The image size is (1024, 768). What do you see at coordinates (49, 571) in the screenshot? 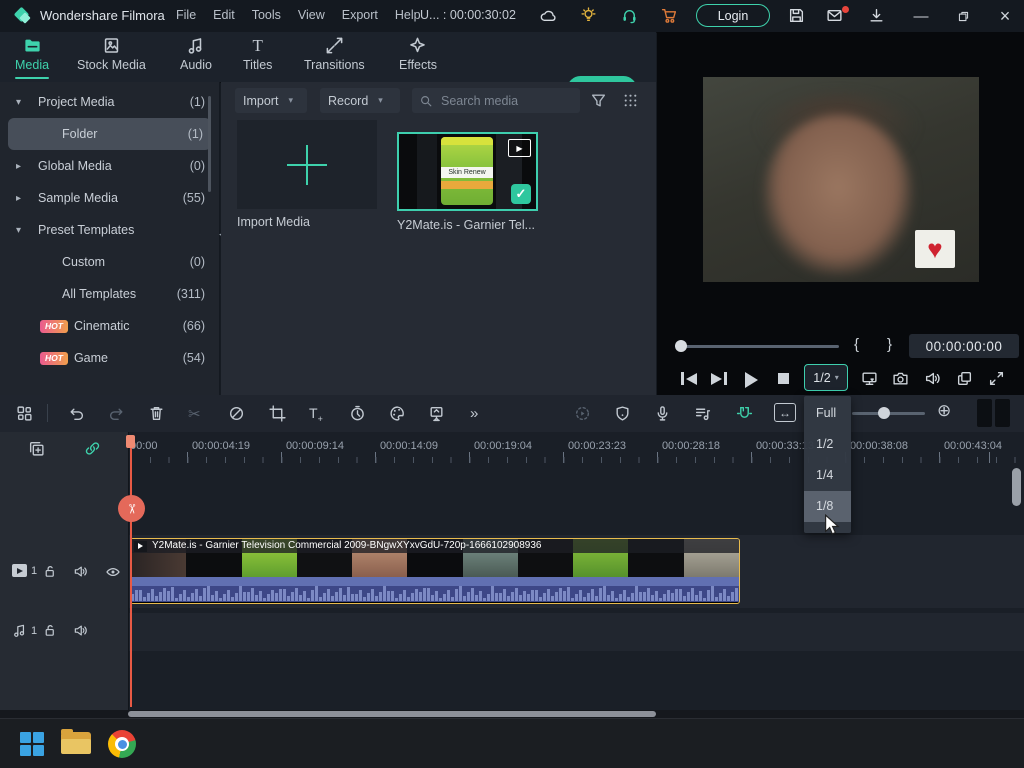
I see `lock-track-icon` at bounding box center [49, 571].